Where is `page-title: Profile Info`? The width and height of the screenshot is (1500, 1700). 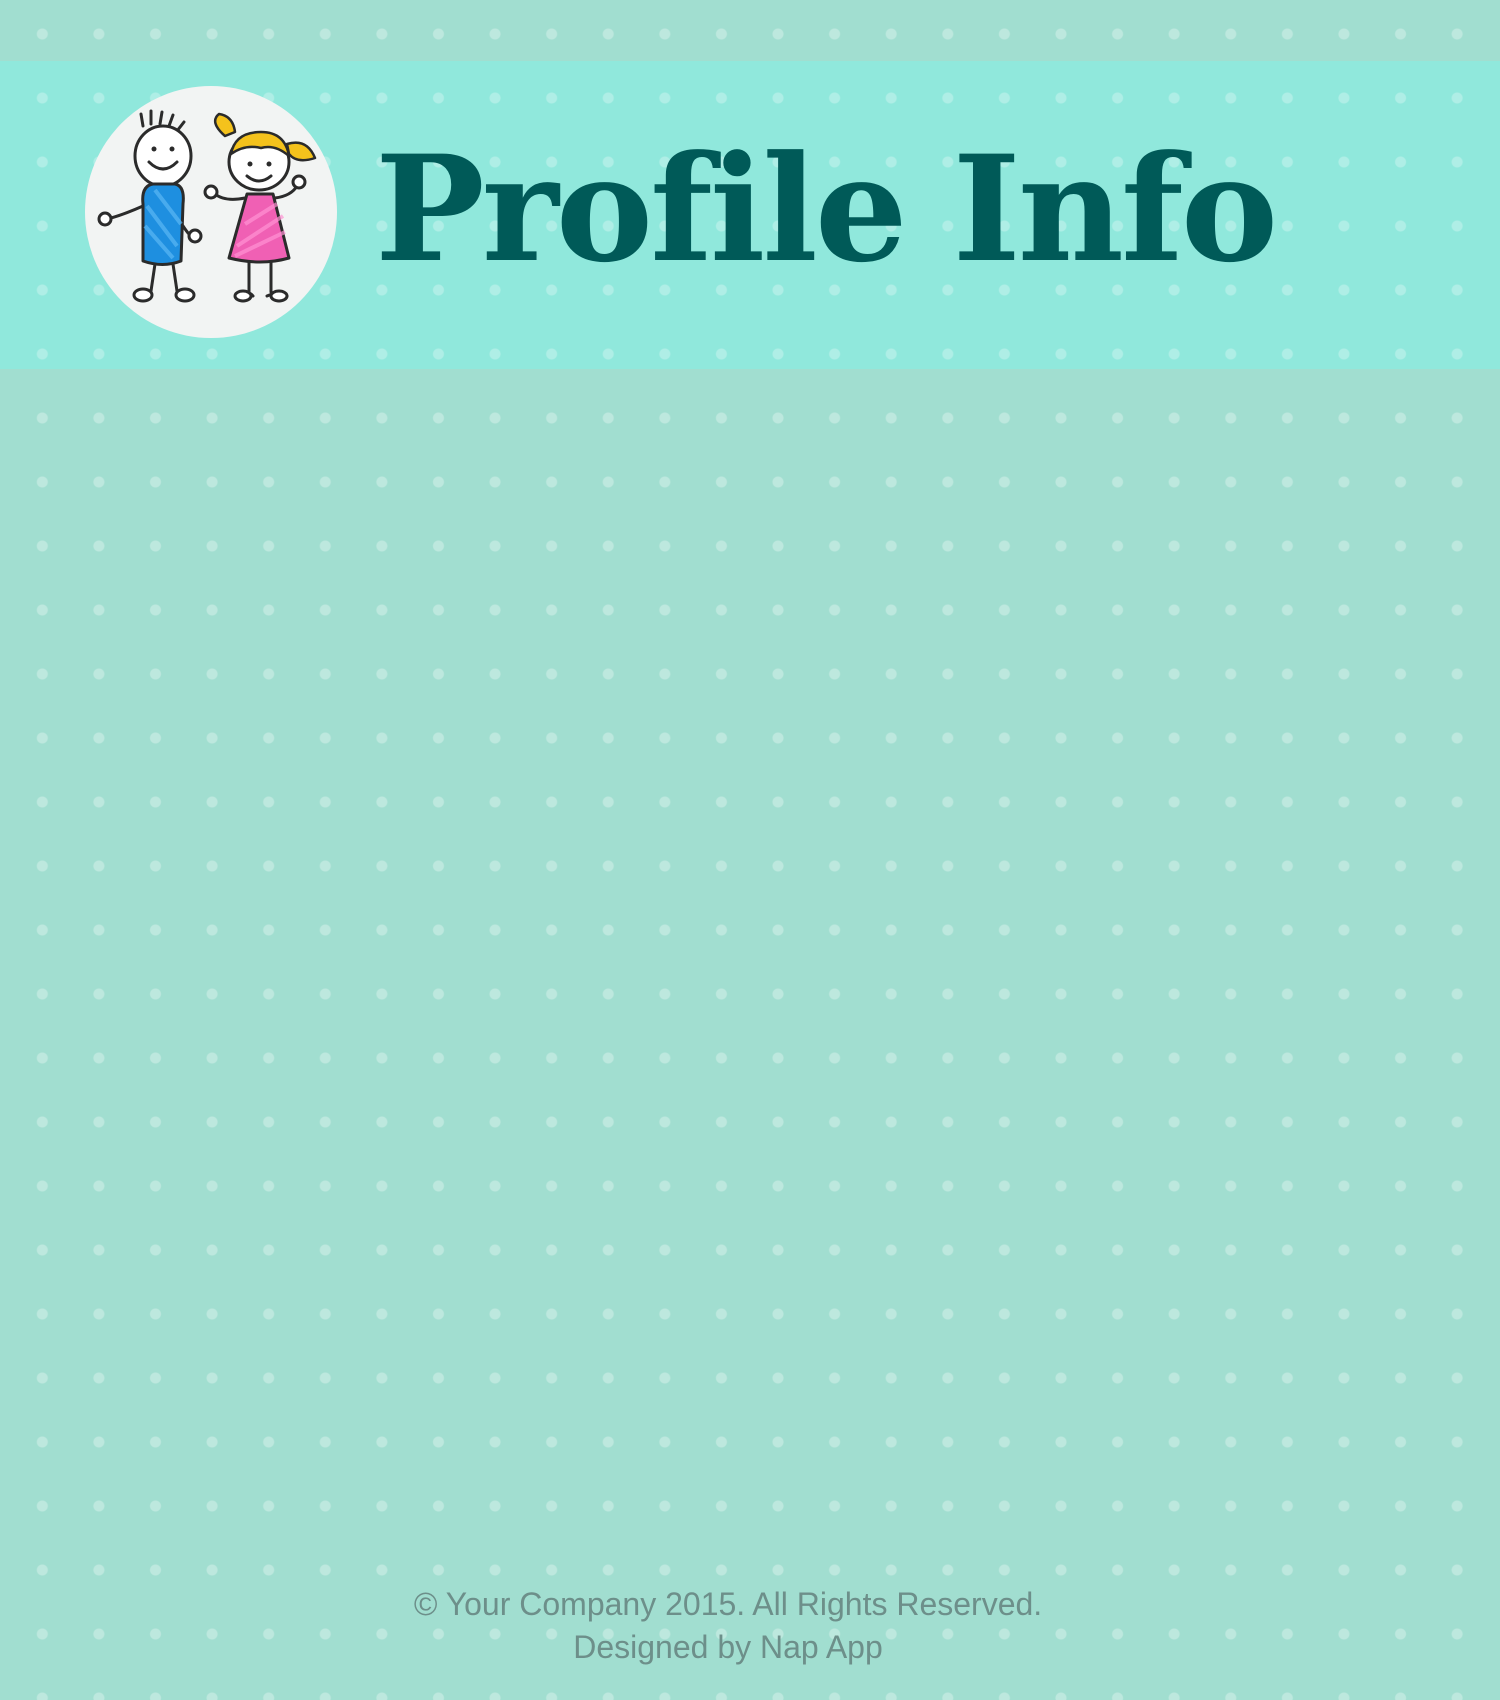 page-title: Profile Info is located at coordinates (826, 209).